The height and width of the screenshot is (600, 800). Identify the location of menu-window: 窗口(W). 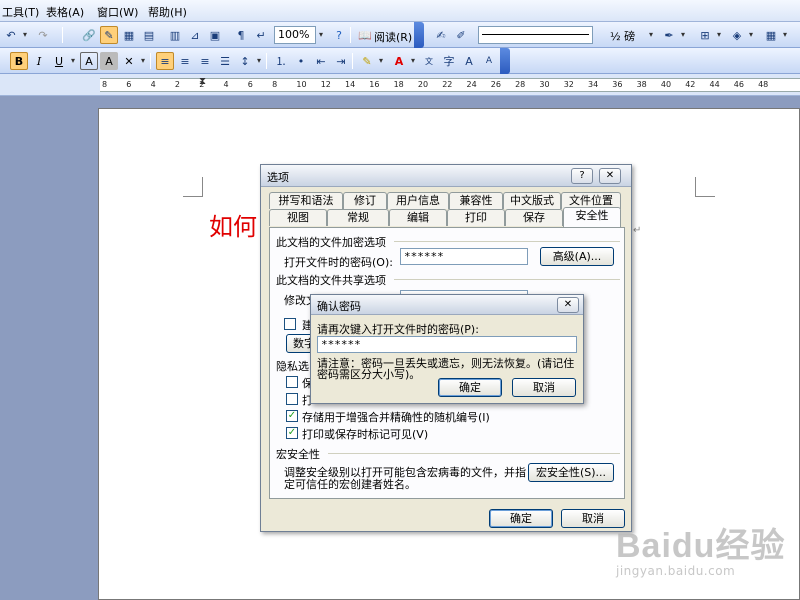
(117, 12).